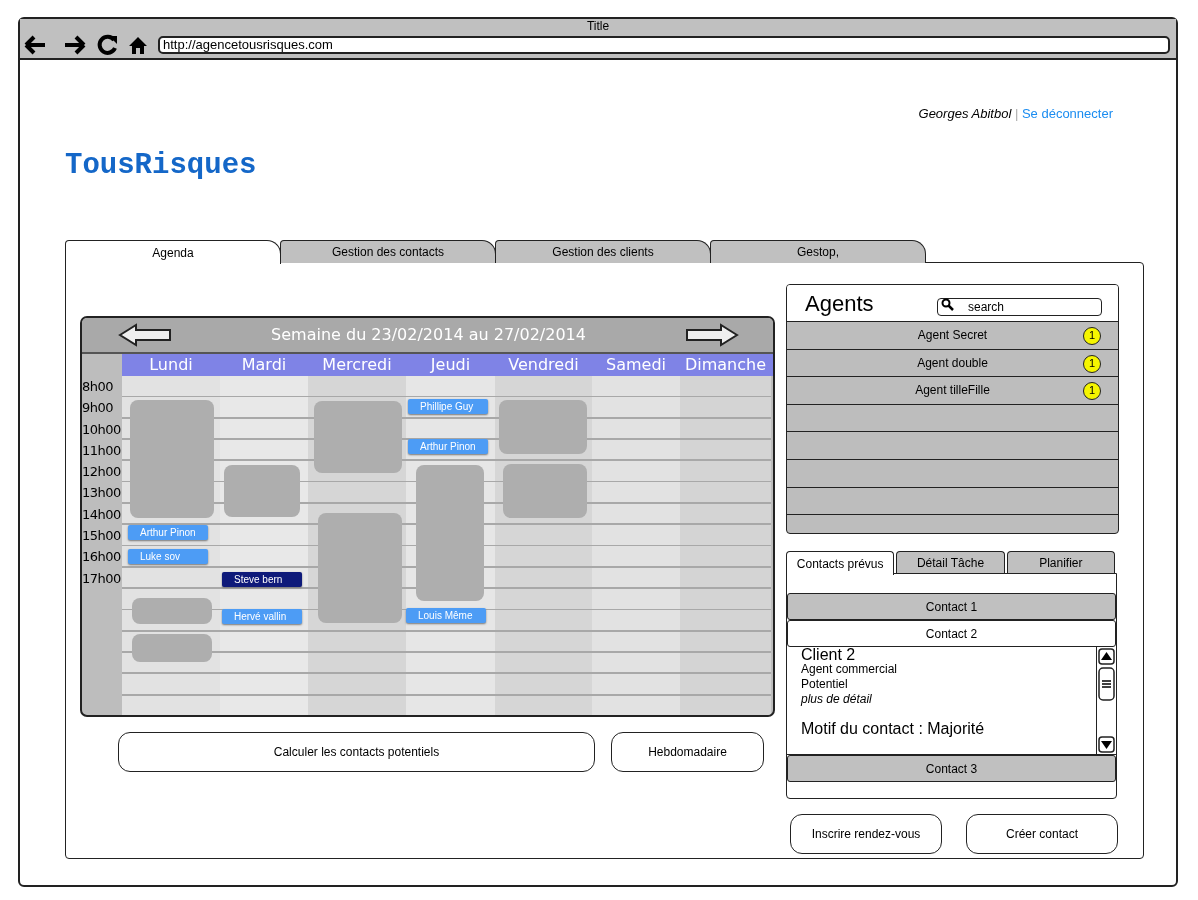  Describe the element at coordinates (173, 252) in the screenshot. I see `tab: Agenda` at that location.